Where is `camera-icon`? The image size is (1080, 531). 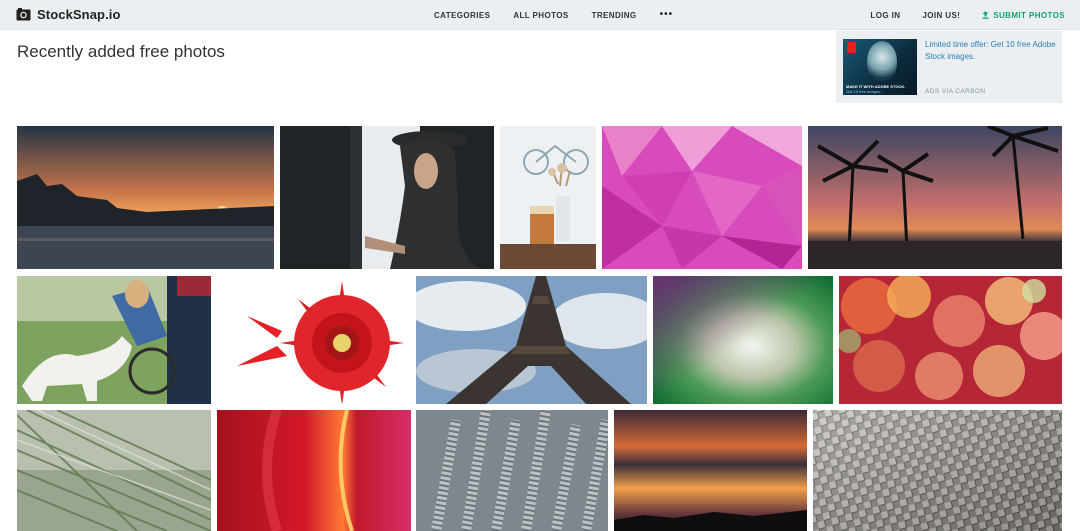 camera-icon is located at coordinates (23, 14).